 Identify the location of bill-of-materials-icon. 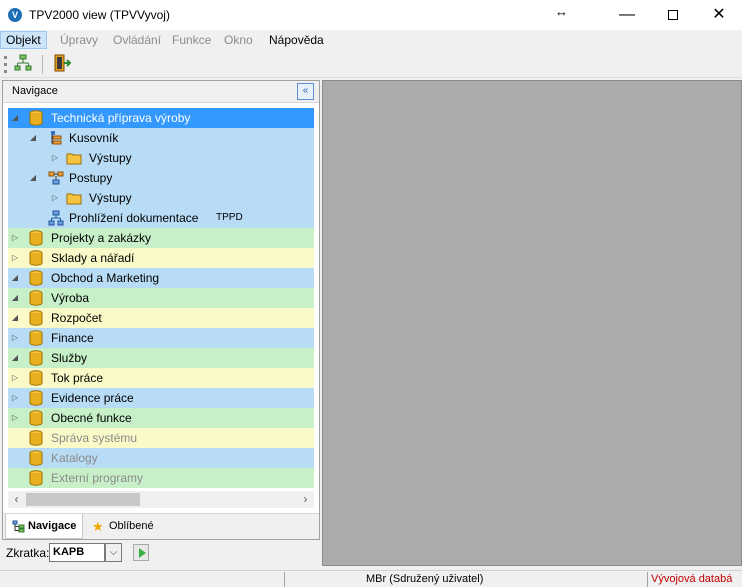
(56, 138).